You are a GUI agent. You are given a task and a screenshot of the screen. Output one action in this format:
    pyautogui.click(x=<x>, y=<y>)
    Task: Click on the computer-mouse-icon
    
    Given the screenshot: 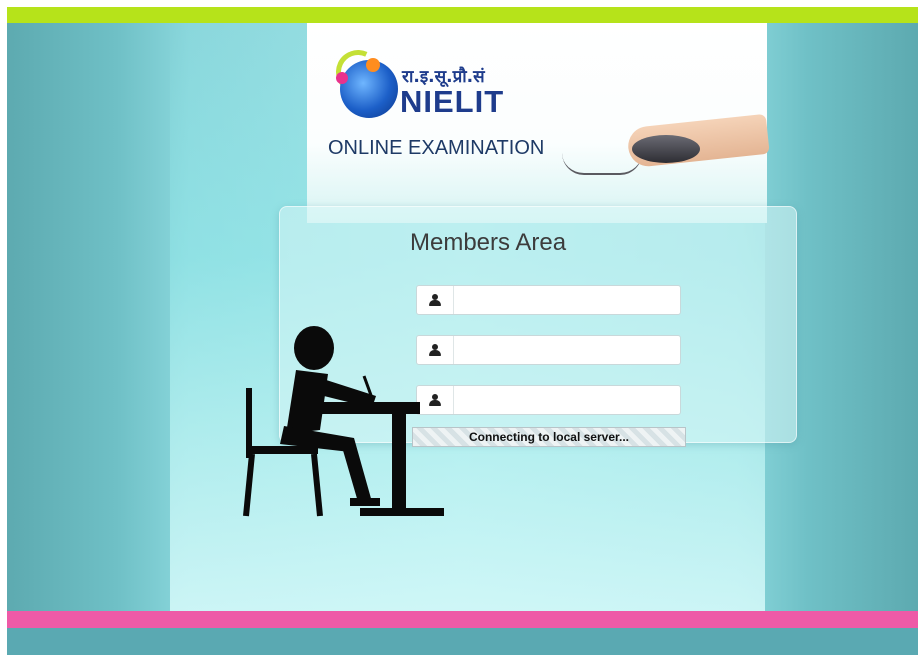 What is the action you would take?
    pyautogui.click(x=666, y=149)
    